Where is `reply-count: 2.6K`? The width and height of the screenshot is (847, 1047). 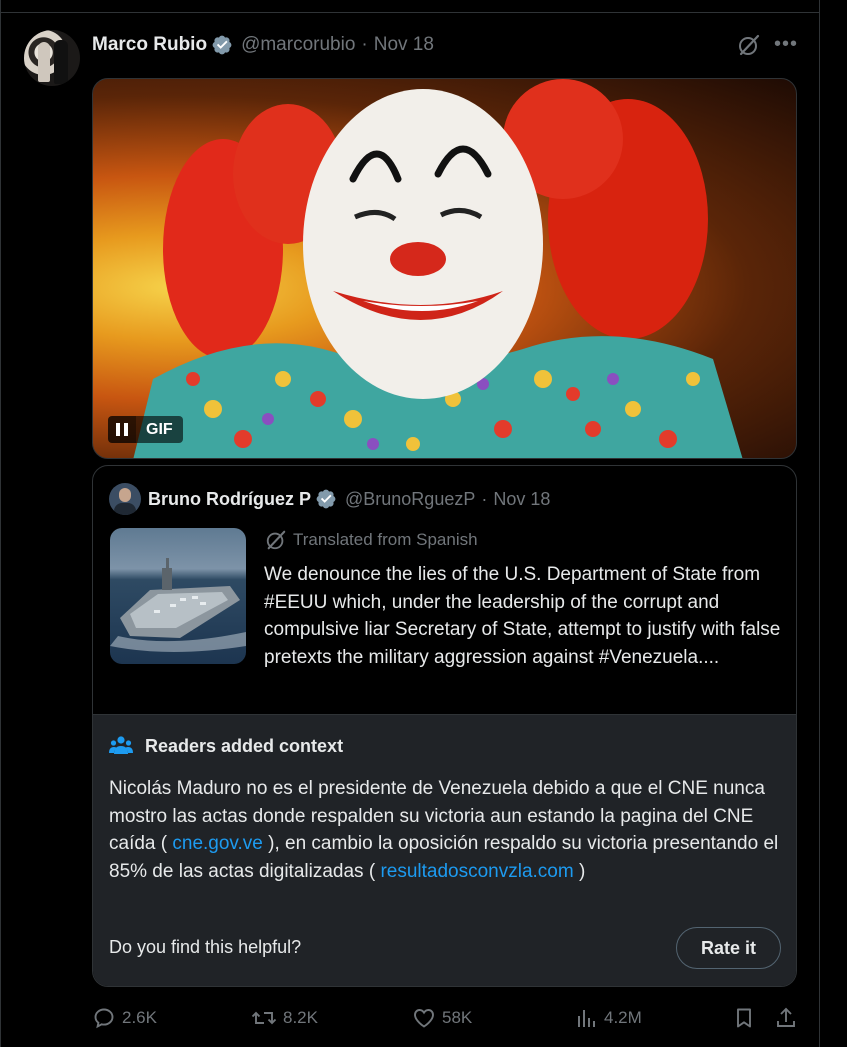
reply-count: 2.6K is located at coordinates (139, 1017).